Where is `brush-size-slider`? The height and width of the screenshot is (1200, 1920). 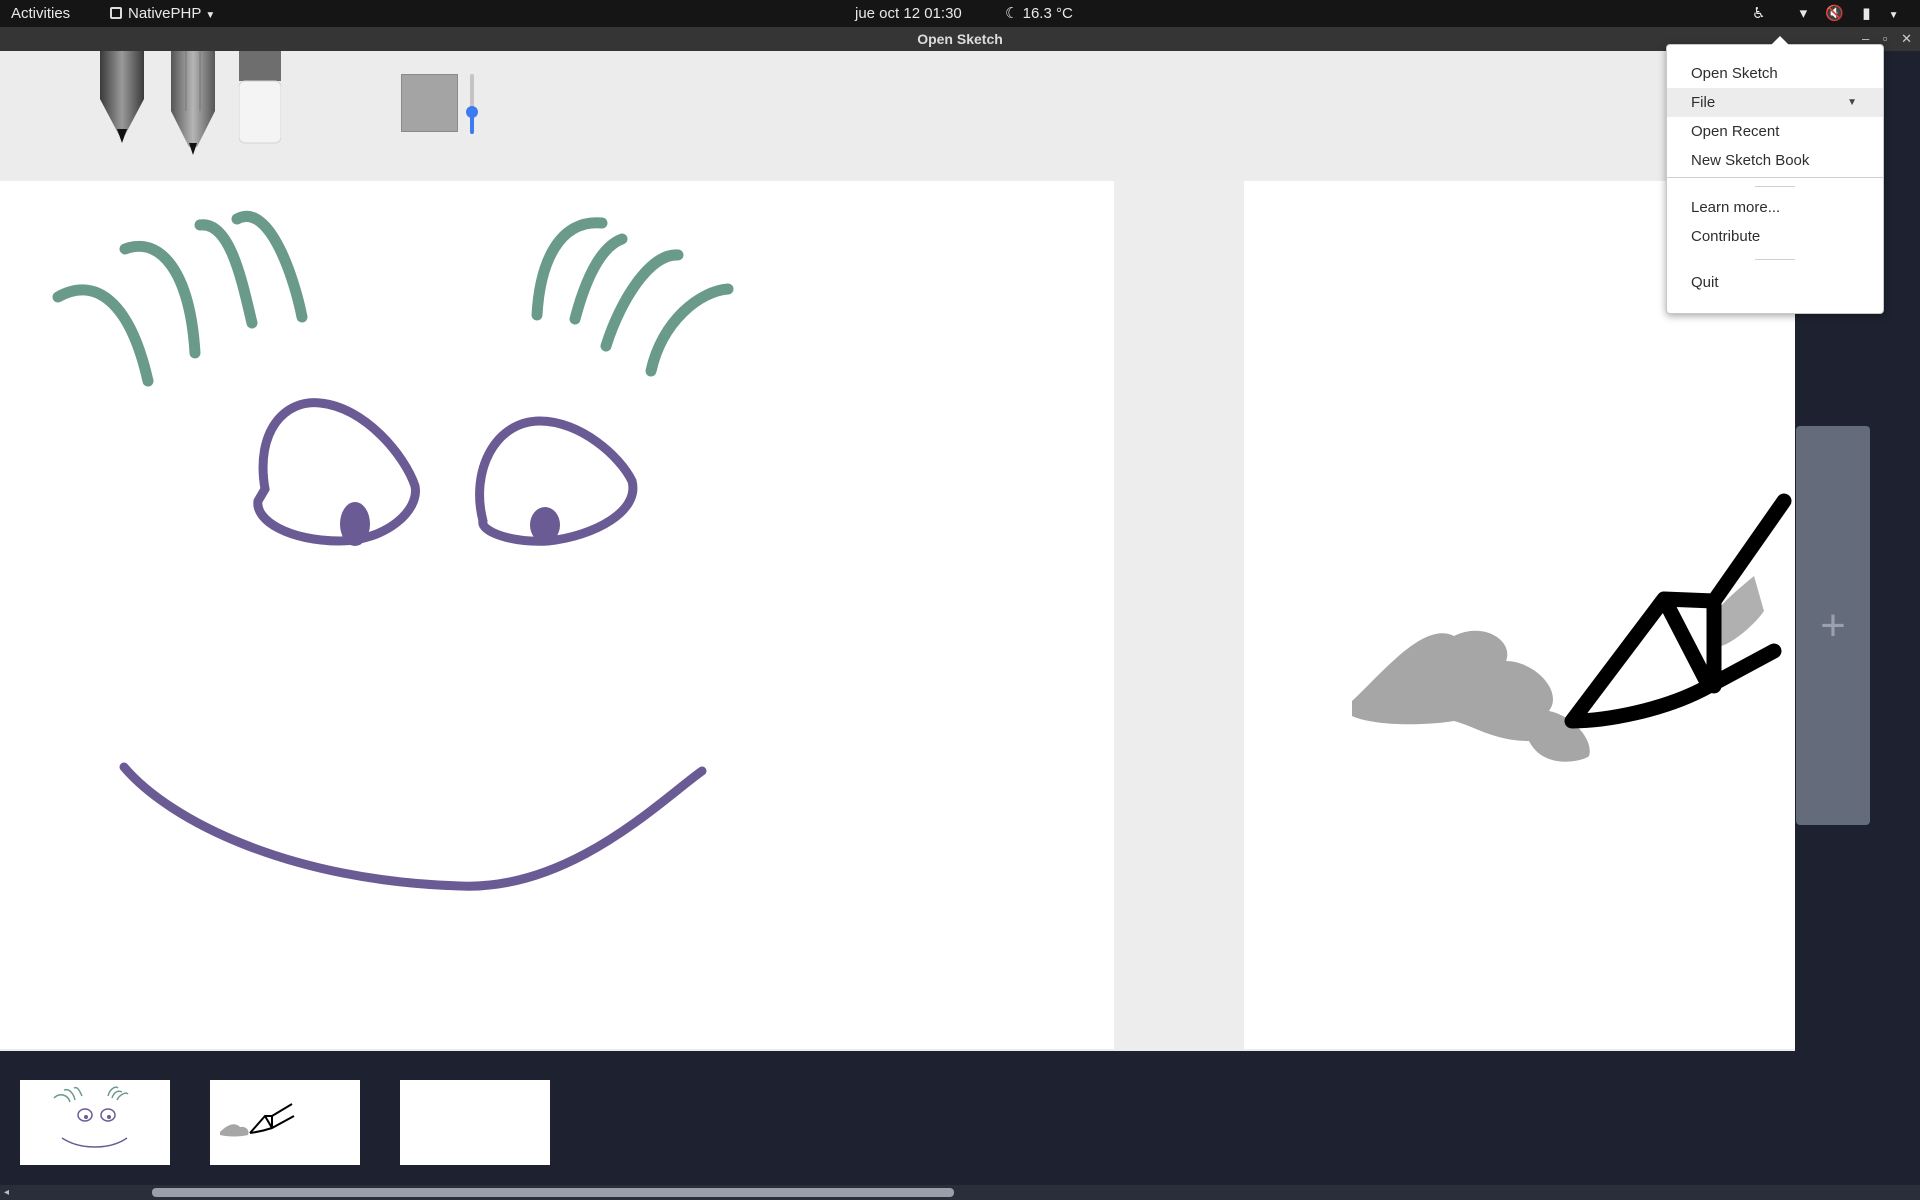 brush-size-slider is located at coordinates (472, 105).